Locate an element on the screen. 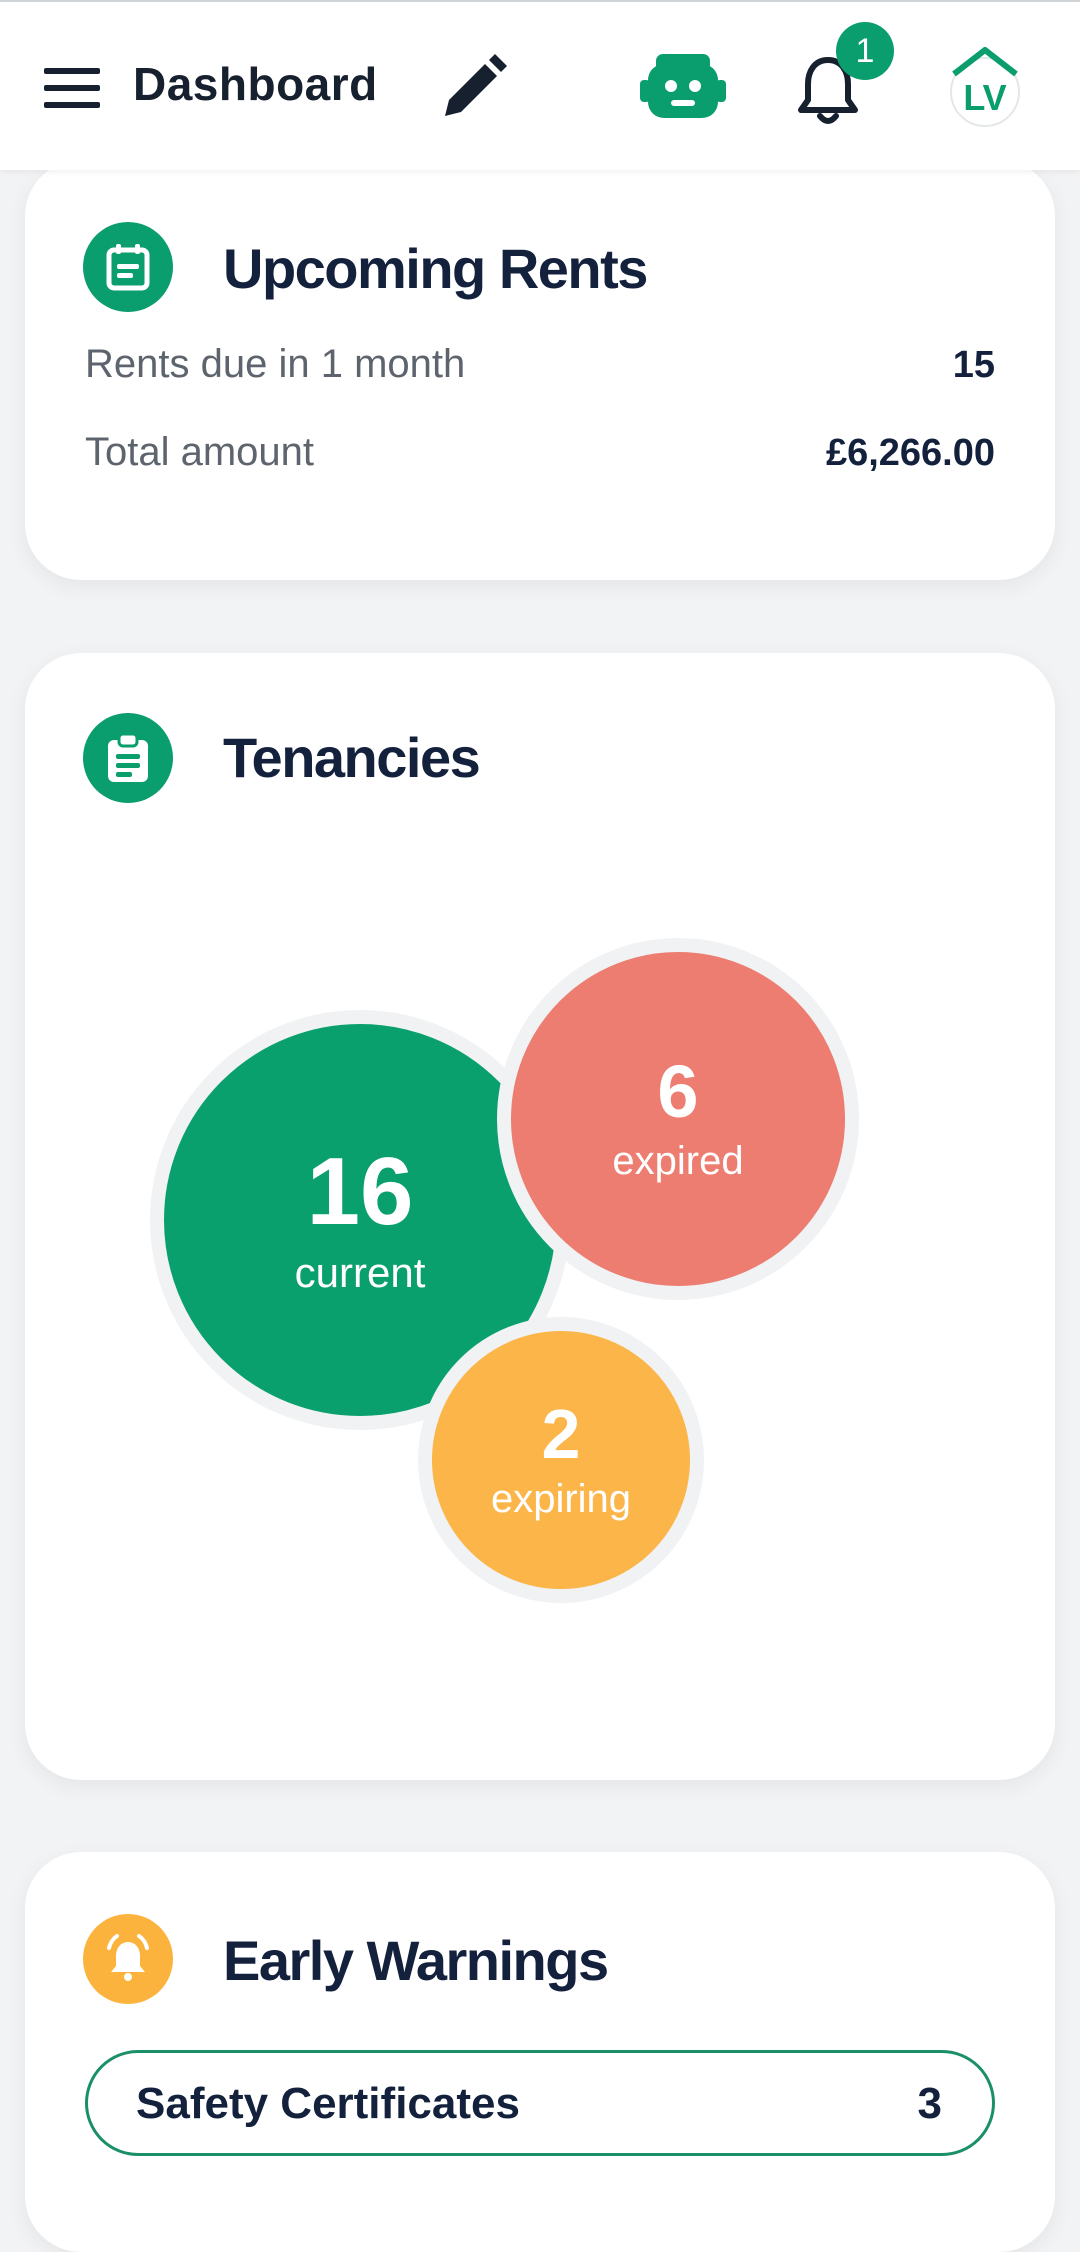 This screenshot has width=1080, height=2252. rents-due-label: Rents due in 1 month is located at coordinates (275, 364).